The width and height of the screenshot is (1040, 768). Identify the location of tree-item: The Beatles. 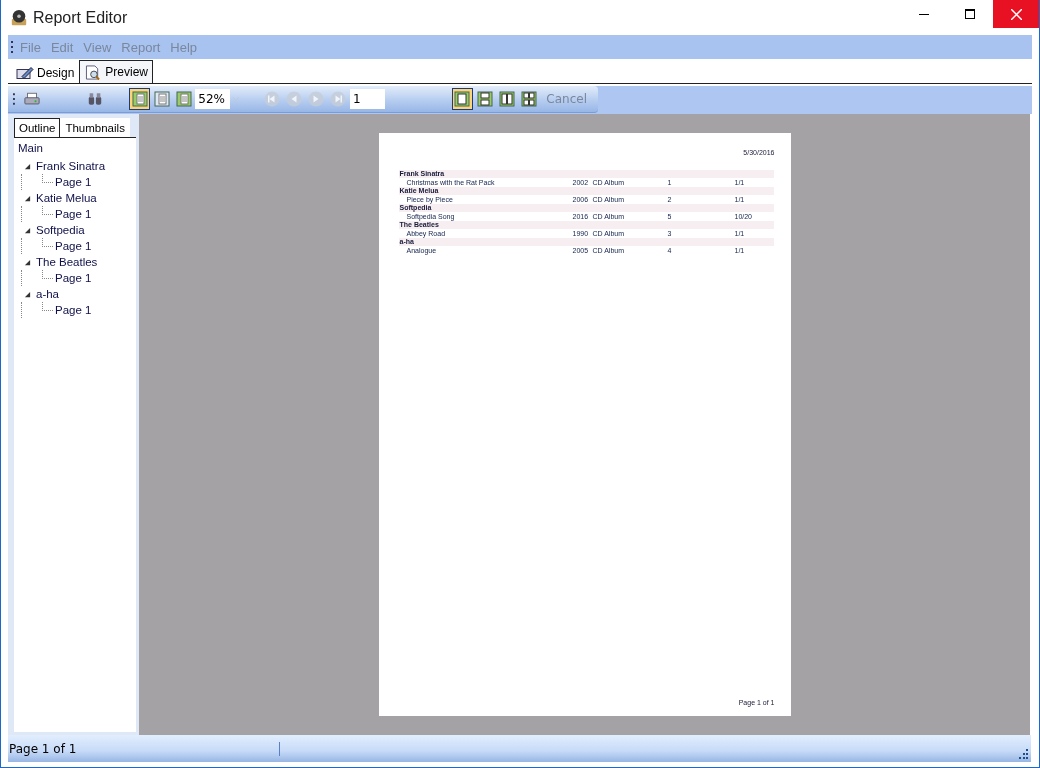
(65, 262).